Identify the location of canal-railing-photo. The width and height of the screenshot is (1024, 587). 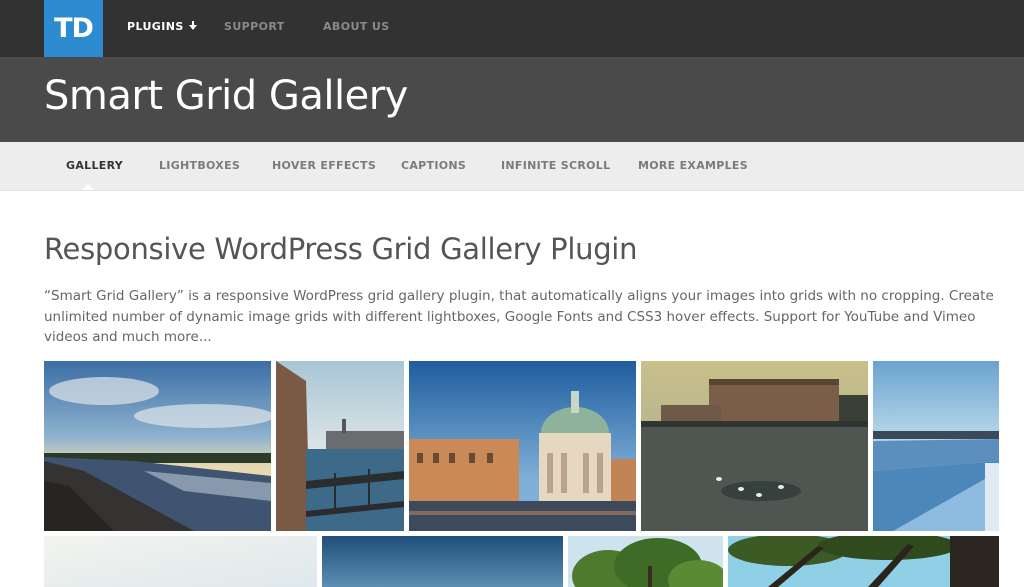
(340, 446).